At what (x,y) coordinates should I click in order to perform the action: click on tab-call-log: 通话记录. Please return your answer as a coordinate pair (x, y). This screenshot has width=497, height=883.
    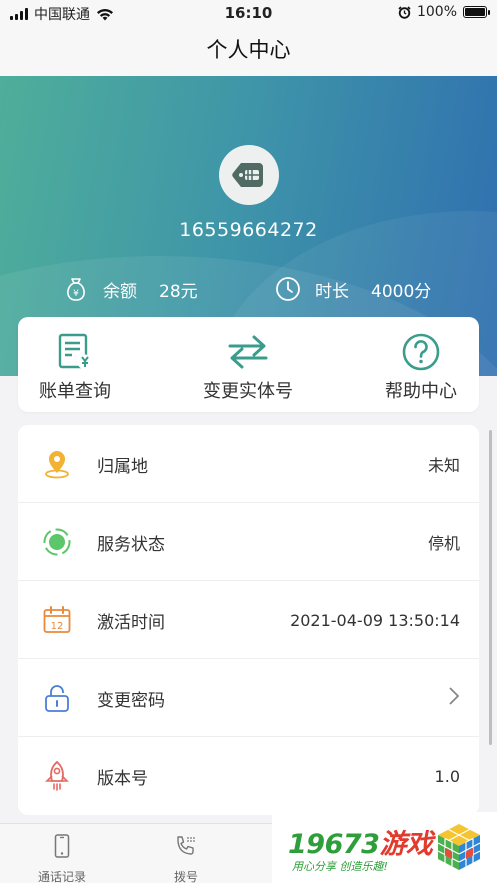
    Looking at the image, I should click on (62, 857).